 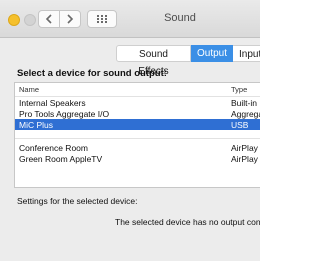 I want to click on device-type: USB, so click(x=240, y=125).